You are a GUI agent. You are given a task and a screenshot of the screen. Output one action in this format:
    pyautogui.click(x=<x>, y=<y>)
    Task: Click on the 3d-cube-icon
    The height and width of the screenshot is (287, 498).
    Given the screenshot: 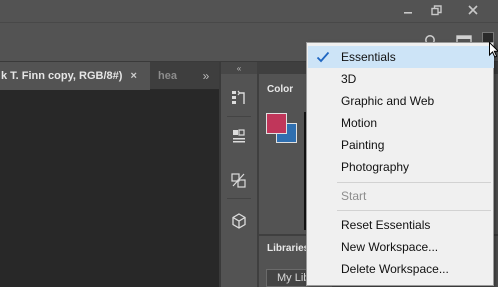 What is the action you would take?
    pyautogui.click(x=239, y=221)
    